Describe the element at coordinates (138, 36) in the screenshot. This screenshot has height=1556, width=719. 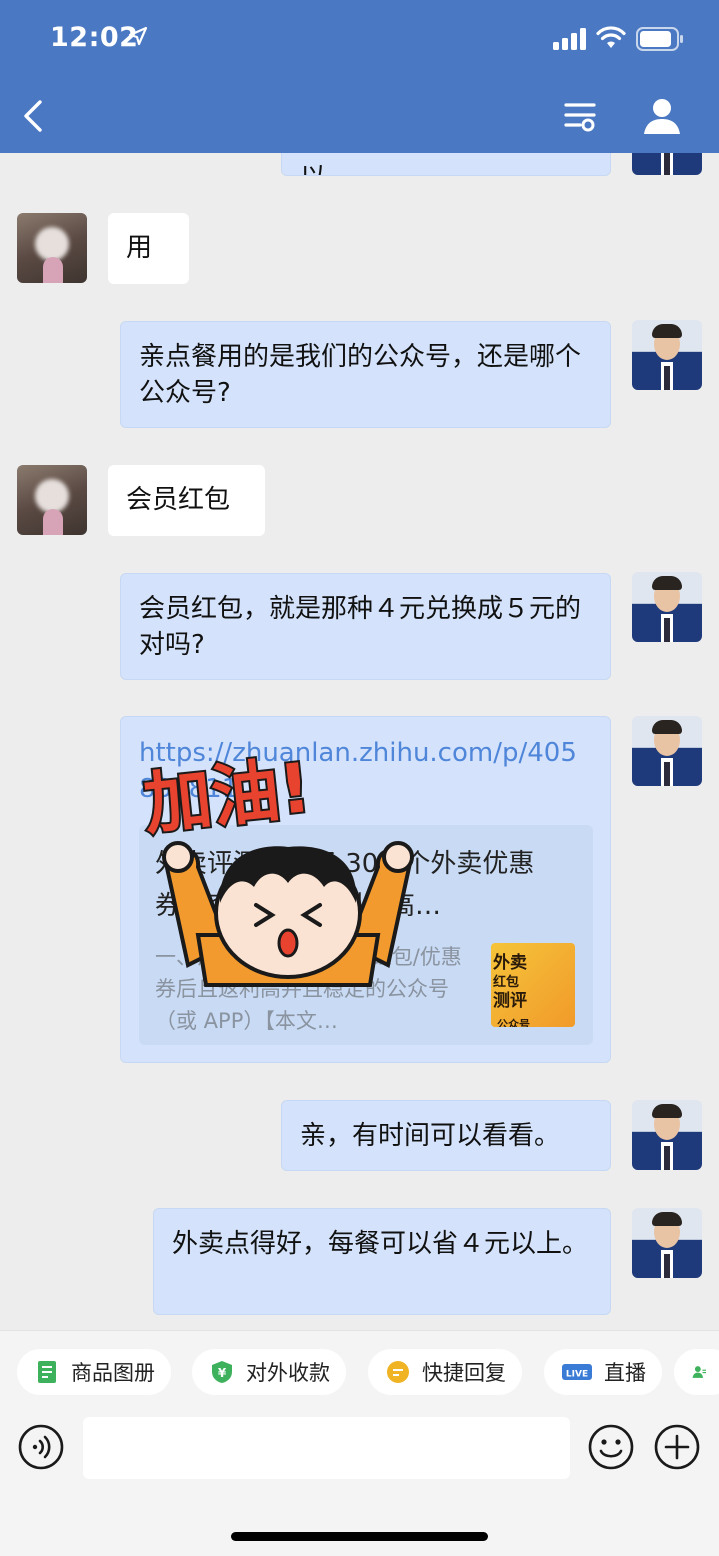
I see `location-arrow-icon` at that location.